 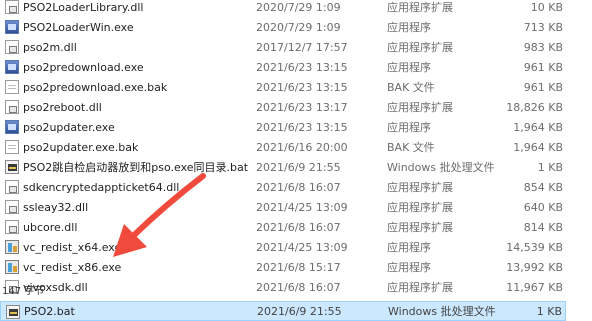 I want to click on arrow-shaft, so click(x=167, y=207).